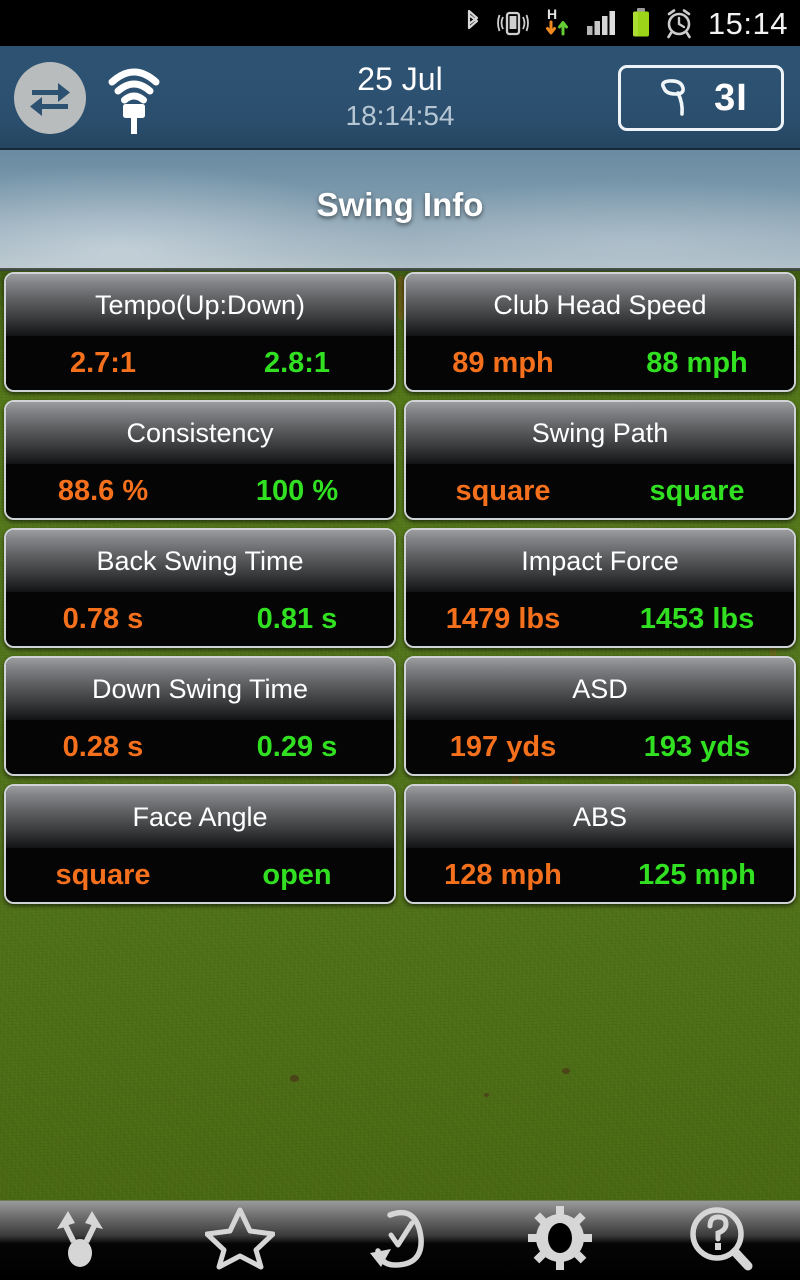 This screenshot has width=800, height=1280. Describe the element at coordinates (503, 874) in the screenshot. I see `card-value-left: 128 mph` at that location.